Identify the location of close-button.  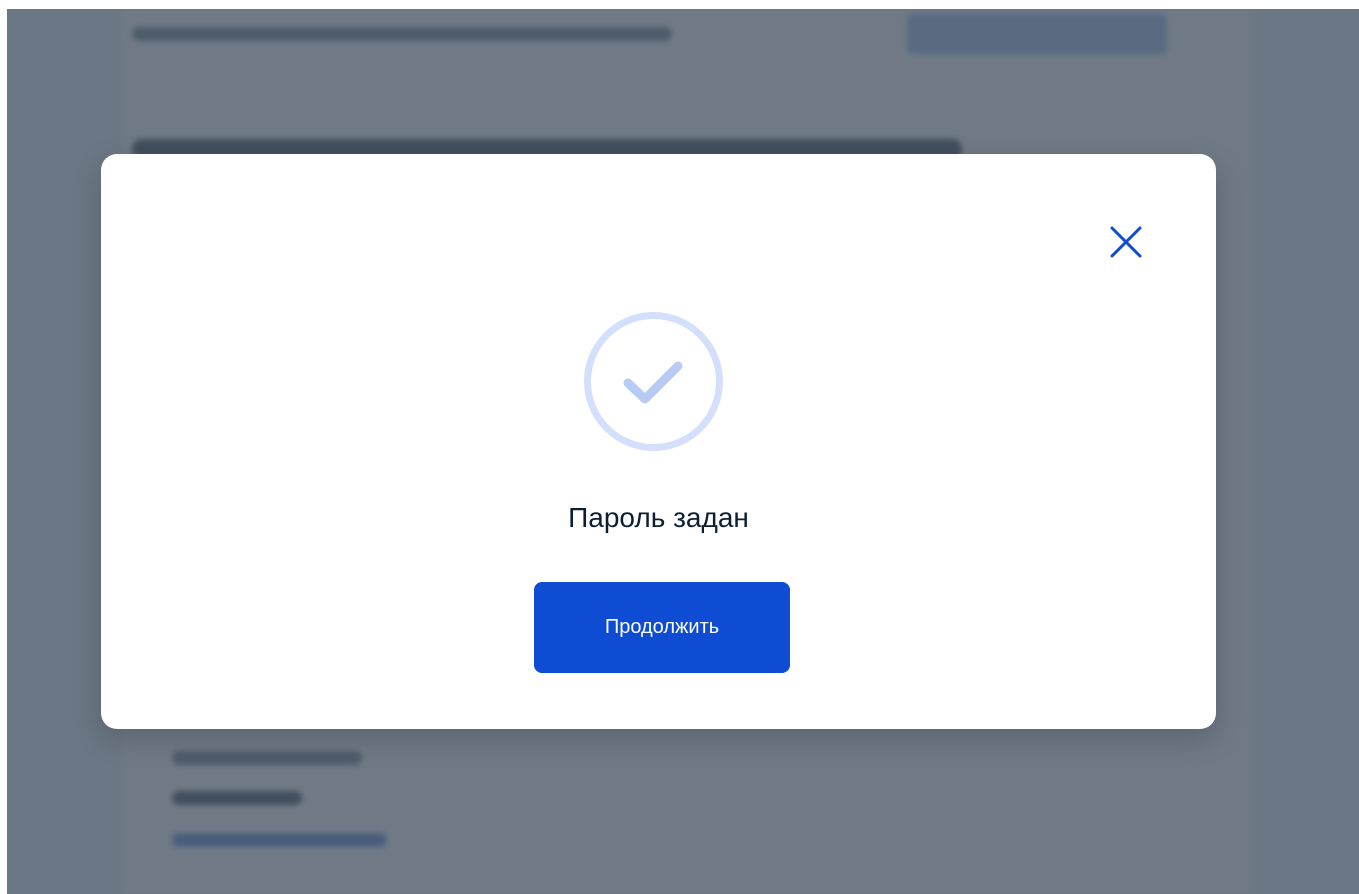
(1126, 242).